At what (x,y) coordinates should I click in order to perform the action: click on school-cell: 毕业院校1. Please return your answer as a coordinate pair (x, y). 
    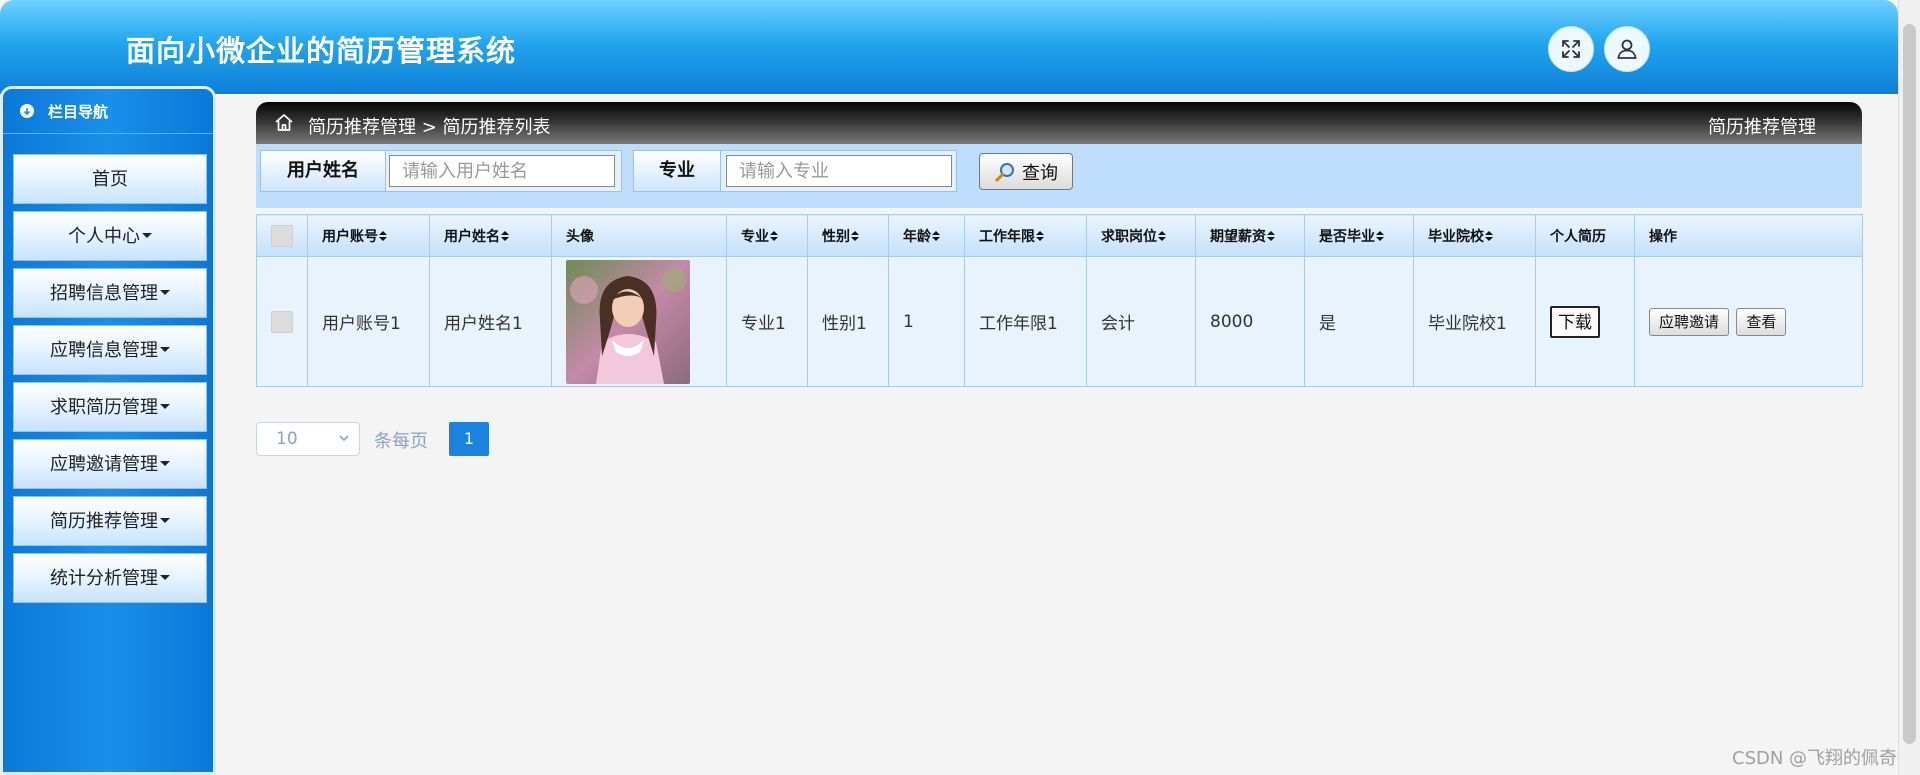
    Looking at the image, I should click on (1474, 321).